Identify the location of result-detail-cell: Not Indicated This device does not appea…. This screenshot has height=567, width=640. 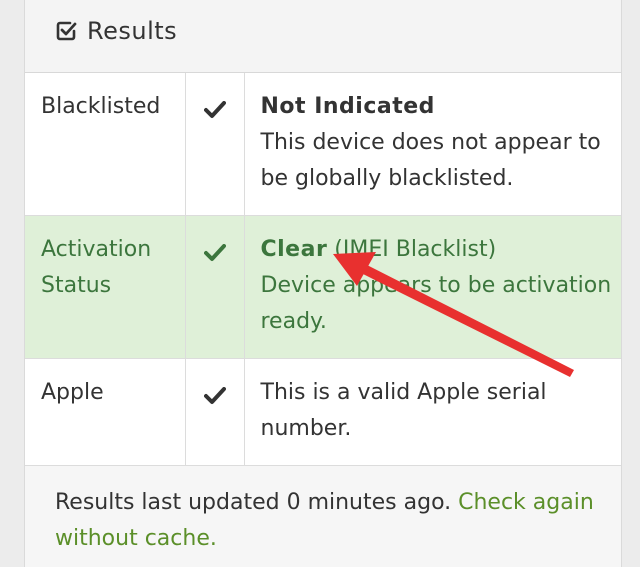
(432, 144).